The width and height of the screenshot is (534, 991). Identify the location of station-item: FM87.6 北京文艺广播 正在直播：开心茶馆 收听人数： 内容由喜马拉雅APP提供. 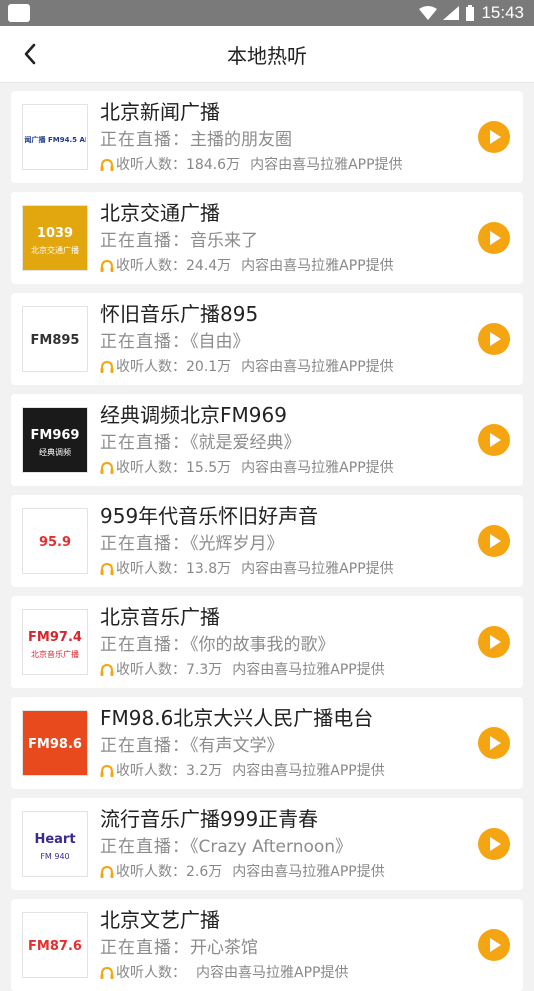
(267, 945).